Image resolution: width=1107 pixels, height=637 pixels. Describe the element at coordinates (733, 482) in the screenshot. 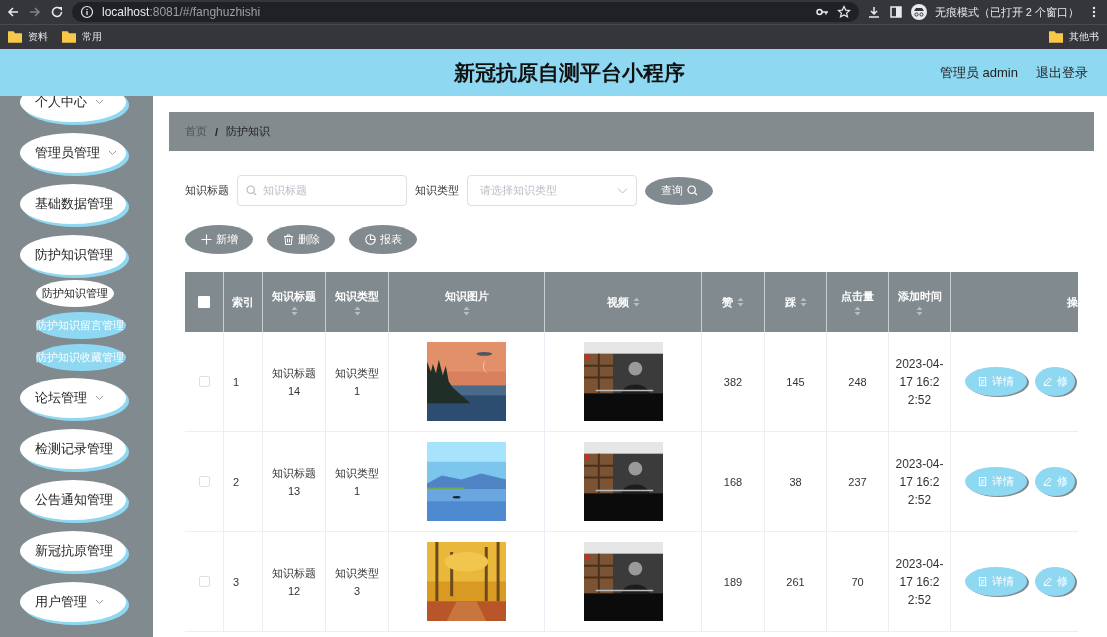

I see `table-cell: 168` at that location.